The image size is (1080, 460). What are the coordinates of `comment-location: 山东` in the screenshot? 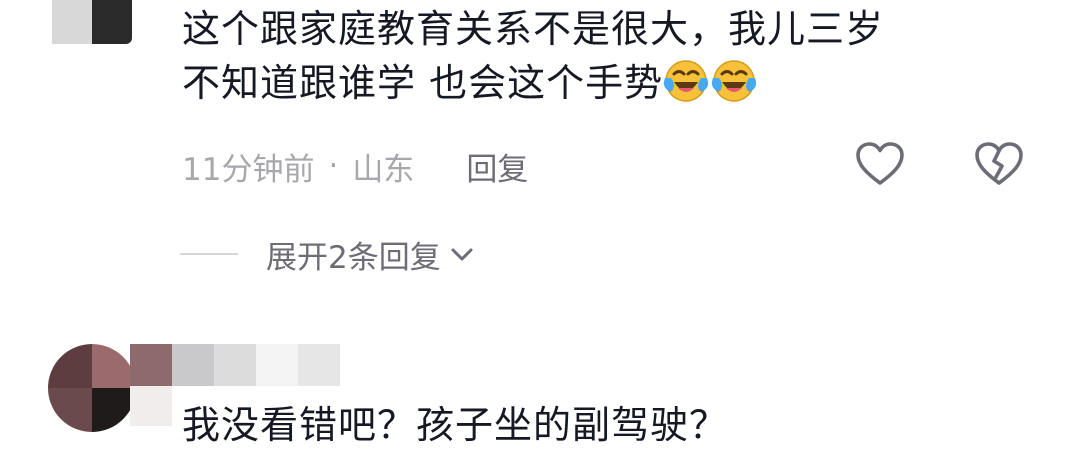 It's located at (383, 169).